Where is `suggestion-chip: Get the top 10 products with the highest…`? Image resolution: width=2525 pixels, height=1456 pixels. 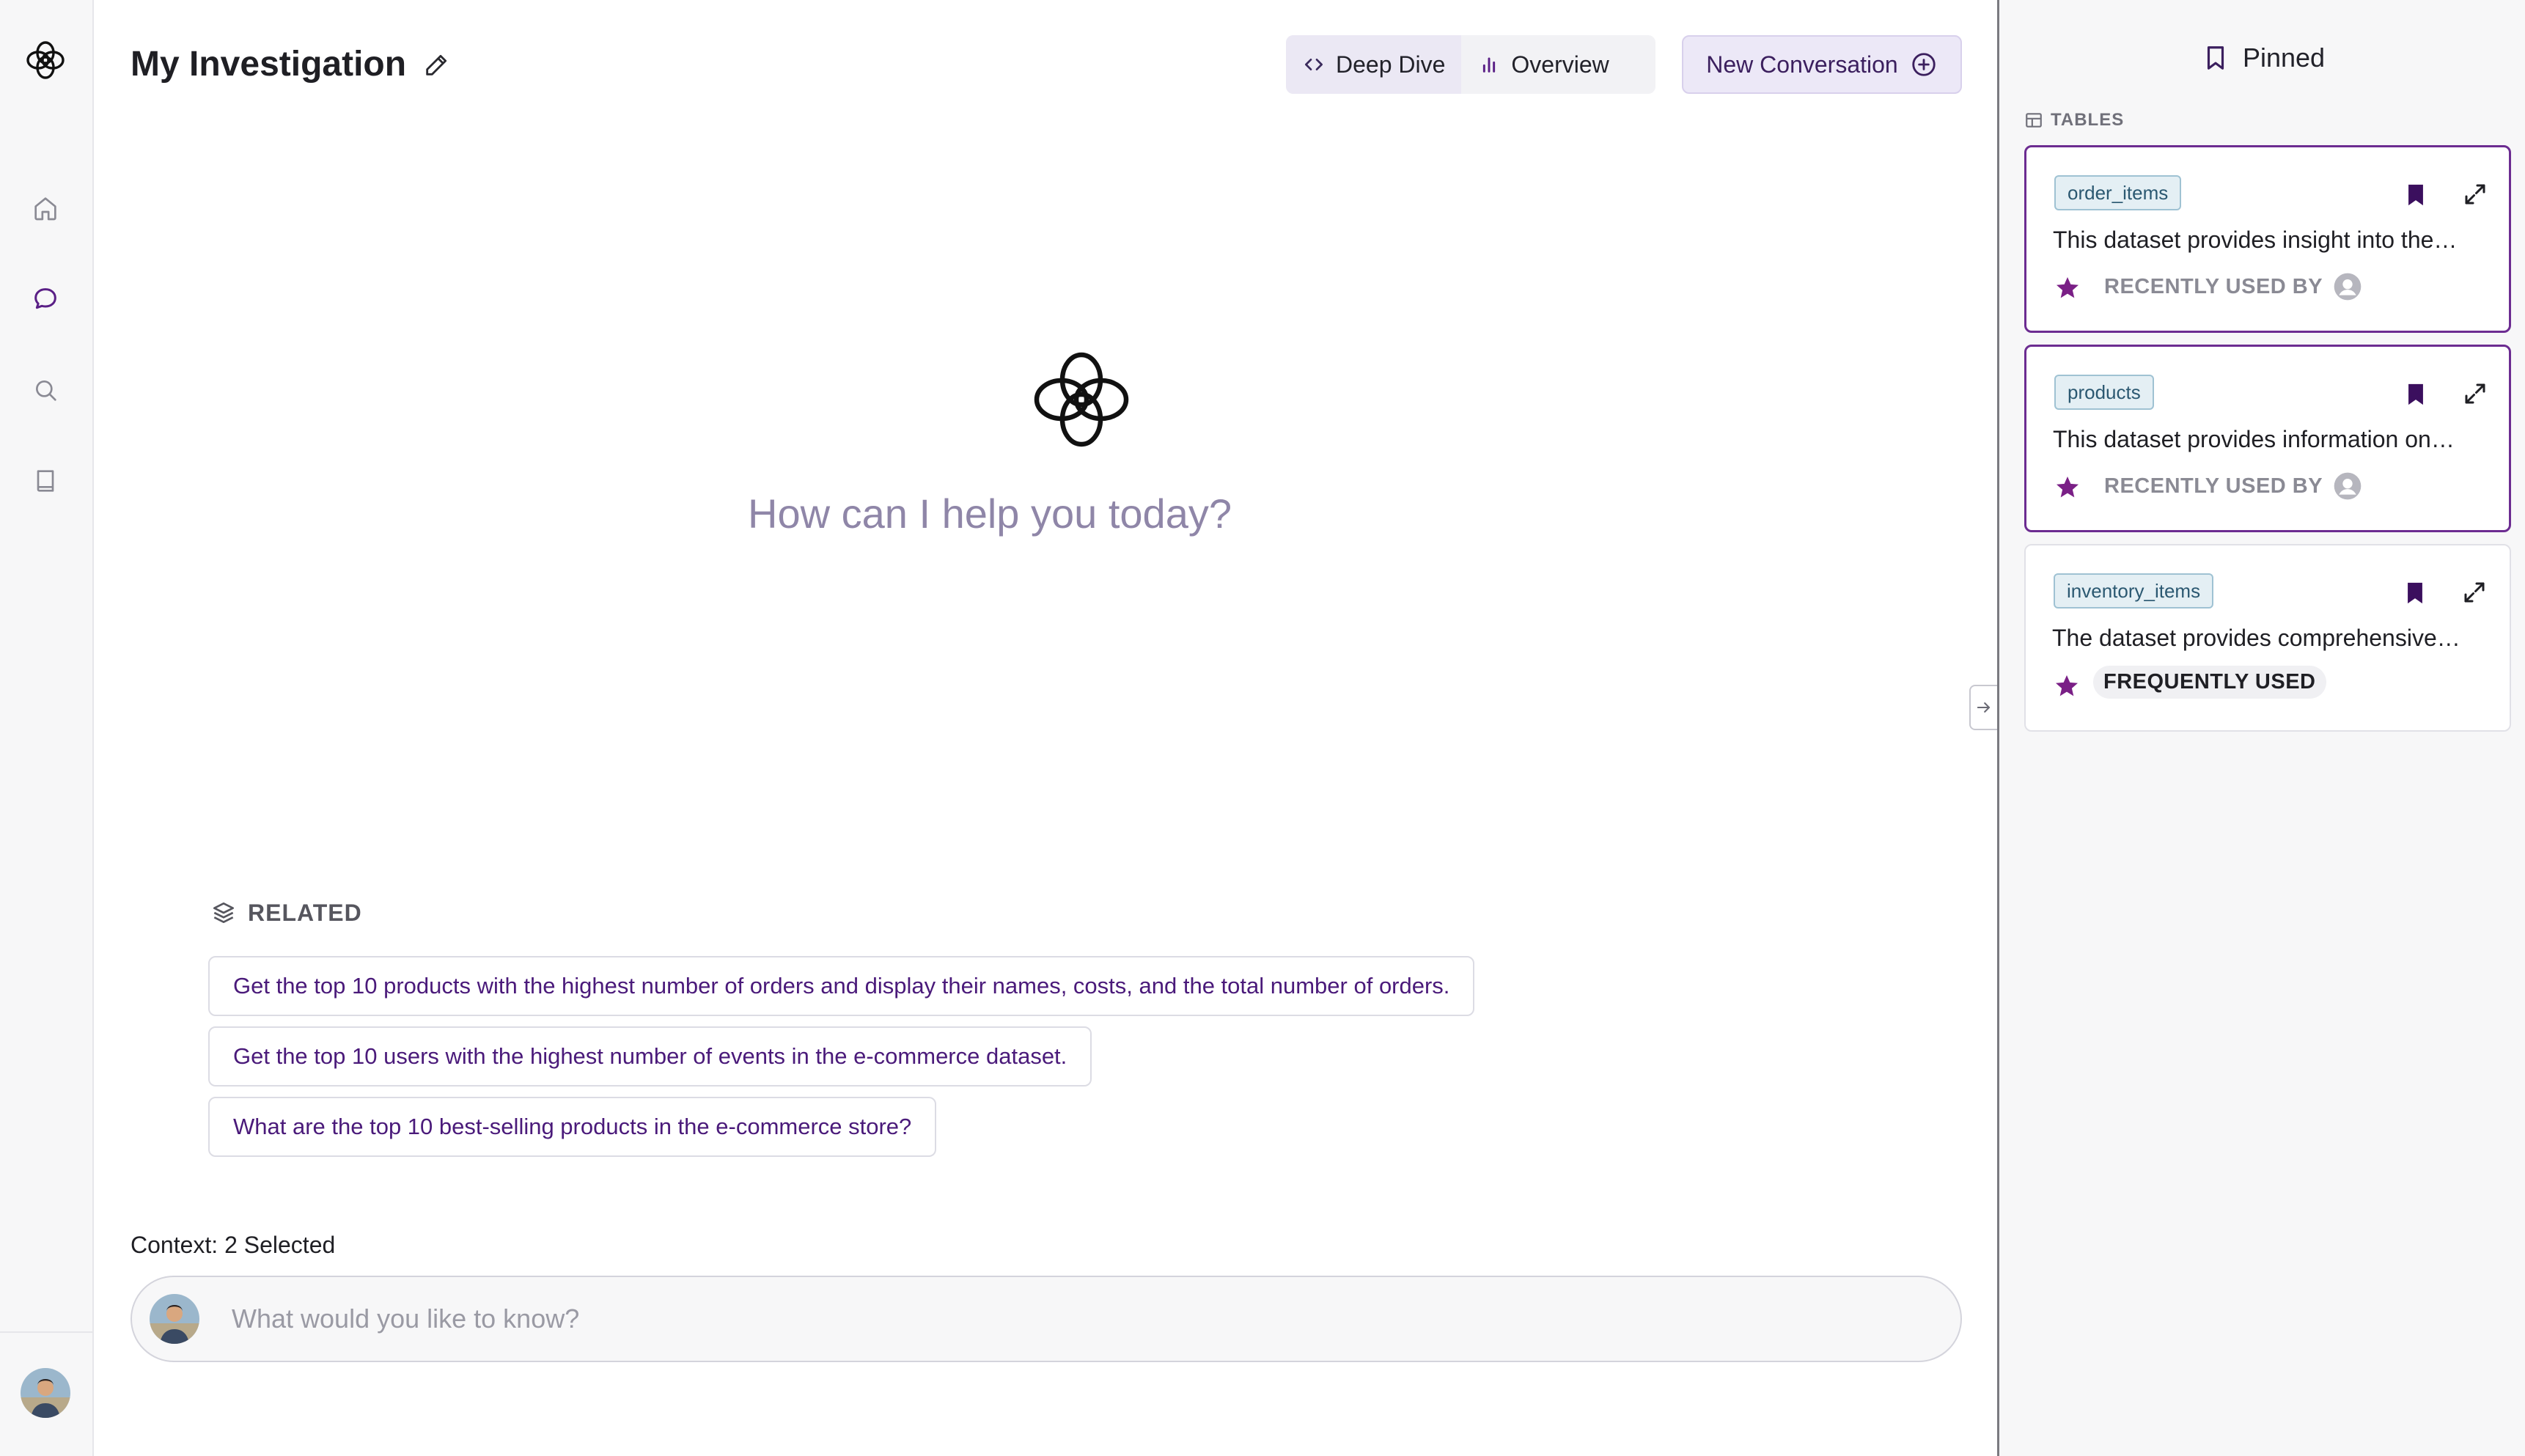 suggestion-chip: Get the top 10 products with the highest… is located at coordinates (842, 986).